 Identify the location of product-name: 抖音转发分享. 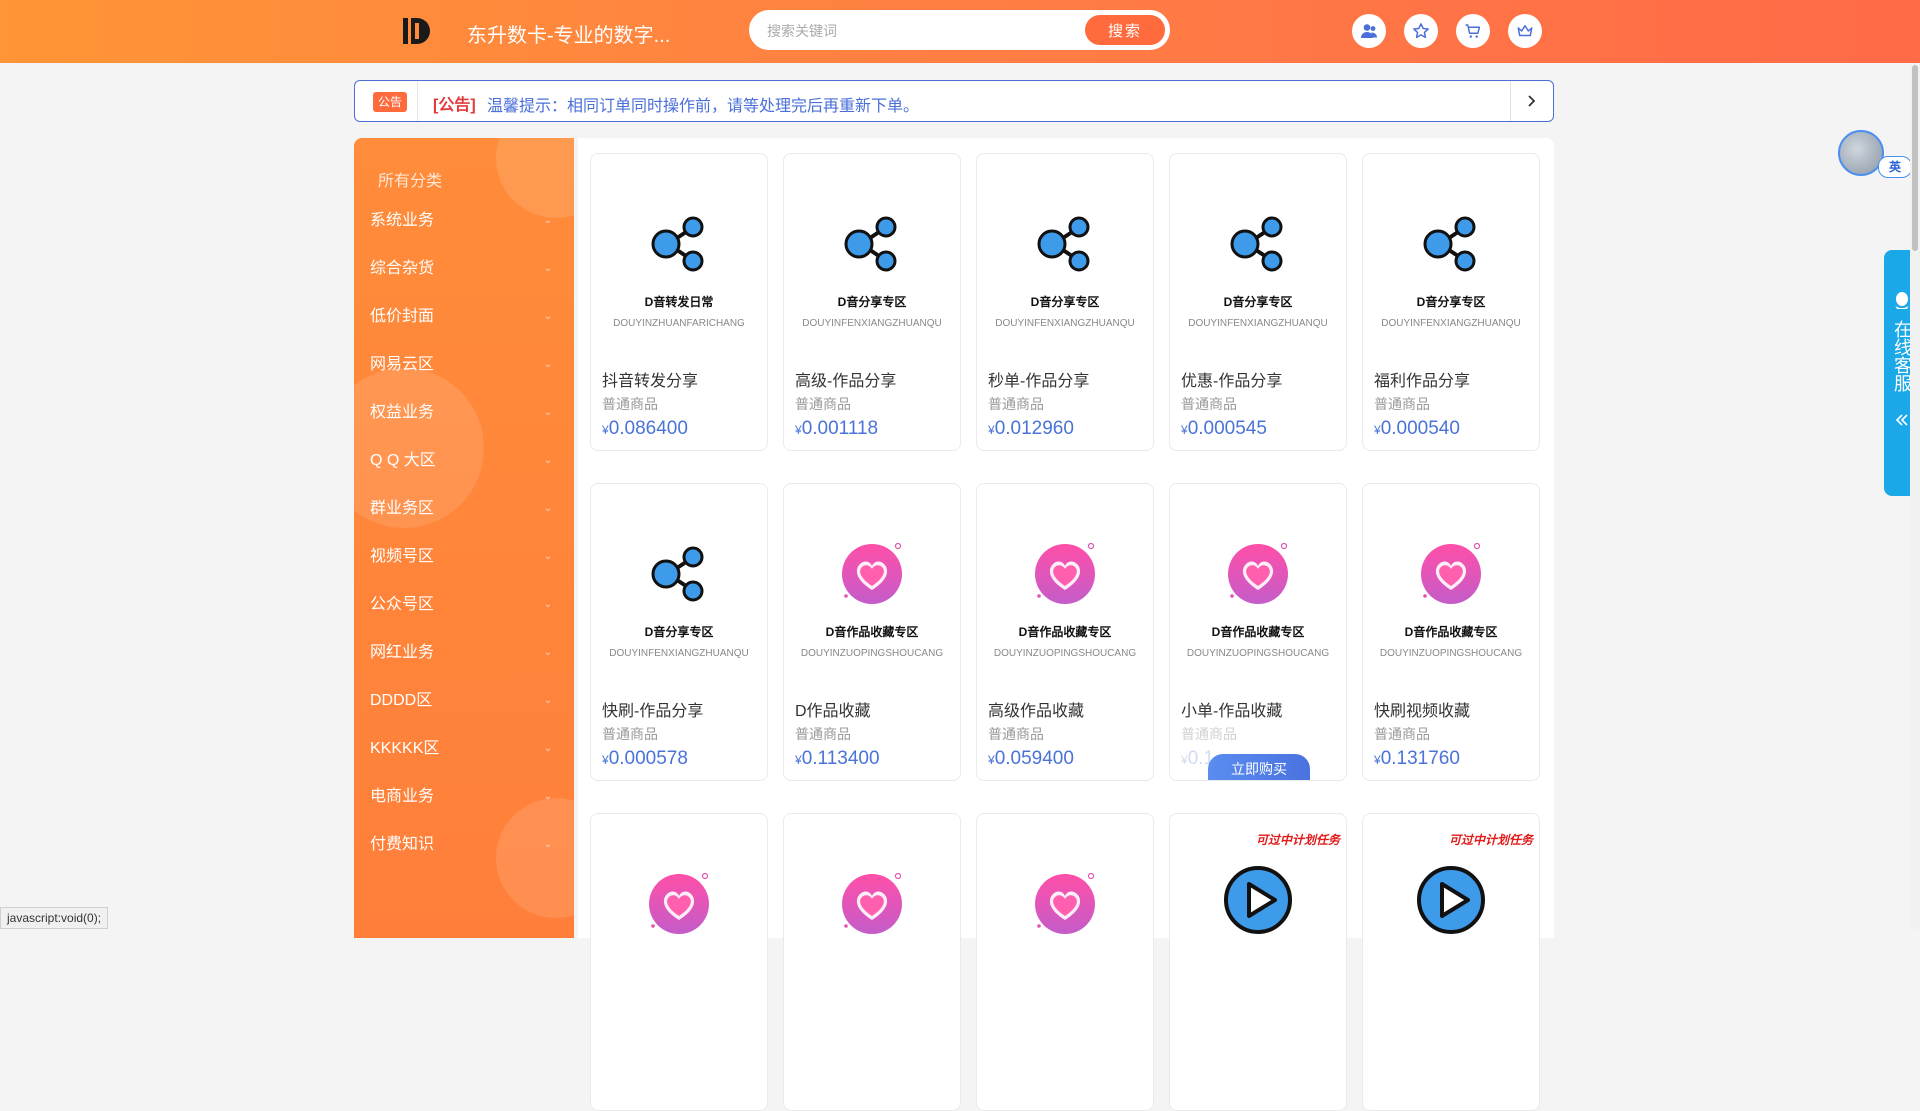
(650, 379).